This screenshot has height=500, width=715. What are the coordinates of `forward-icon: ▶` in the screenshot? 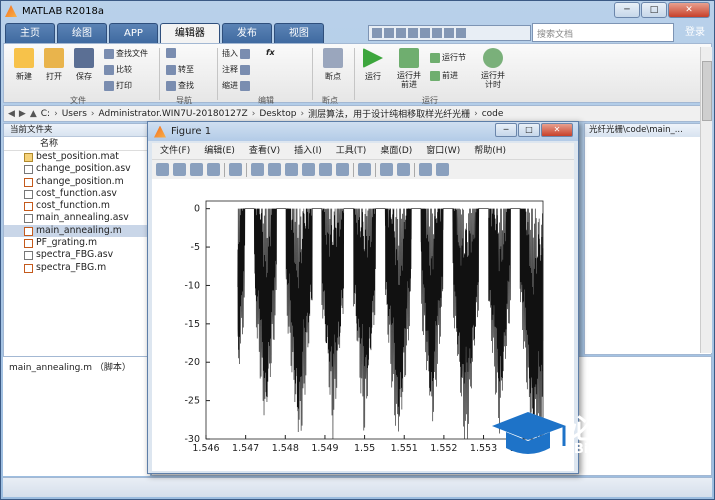 It's located at (22, 114).